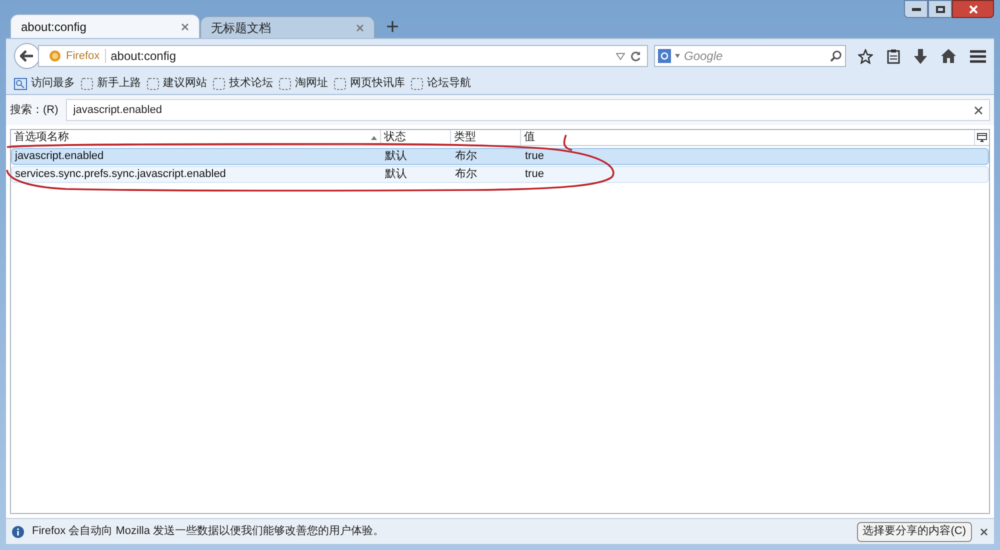 The height and width of the screenshot is (550, 1000). I want to click on minimize-button, so click(916, 9).